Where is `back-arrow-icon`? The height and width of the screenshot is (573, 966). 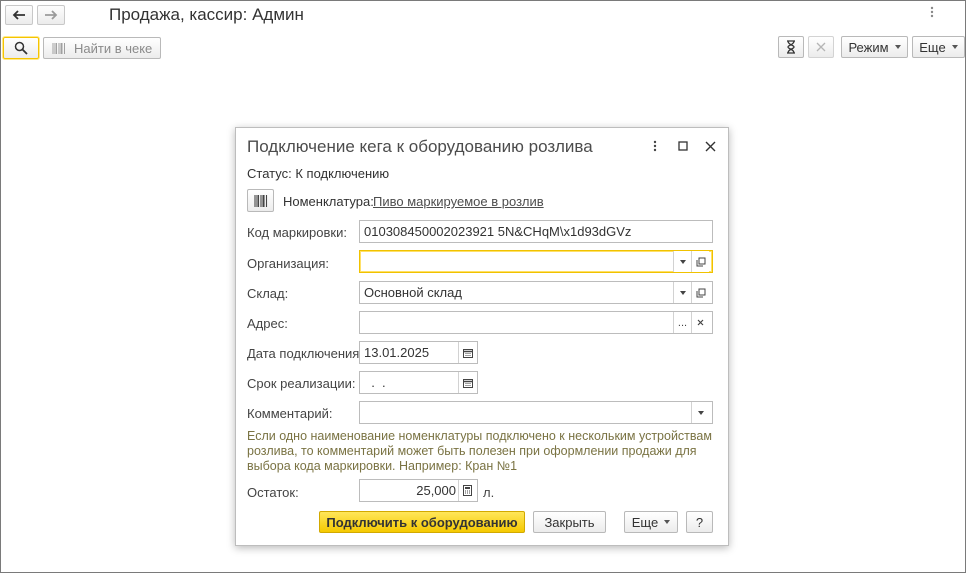
back-arrow-icon is located at coordinates (18, 15).